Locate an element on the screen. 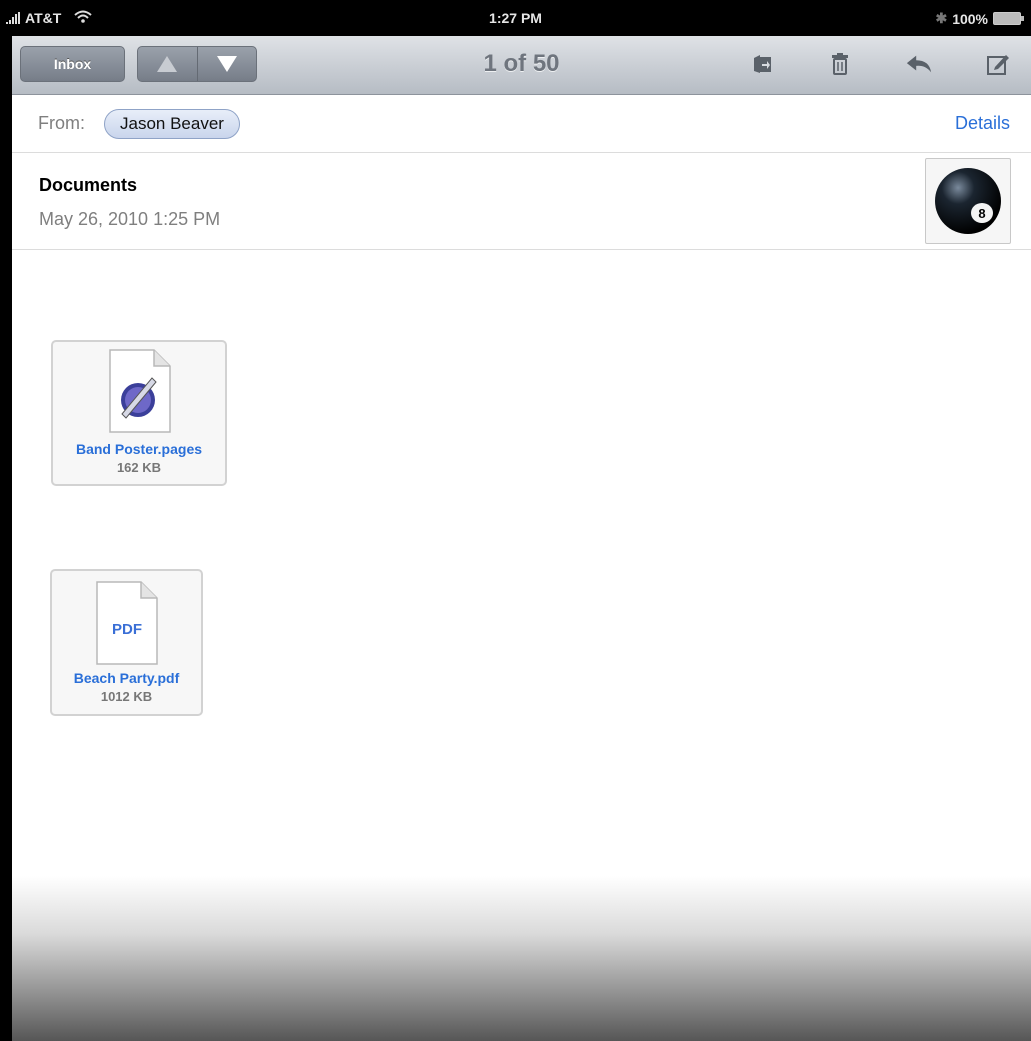 The width and height of the screenshot is (1031, 1041). pages-document-icon is located at coordinates (140, 391).